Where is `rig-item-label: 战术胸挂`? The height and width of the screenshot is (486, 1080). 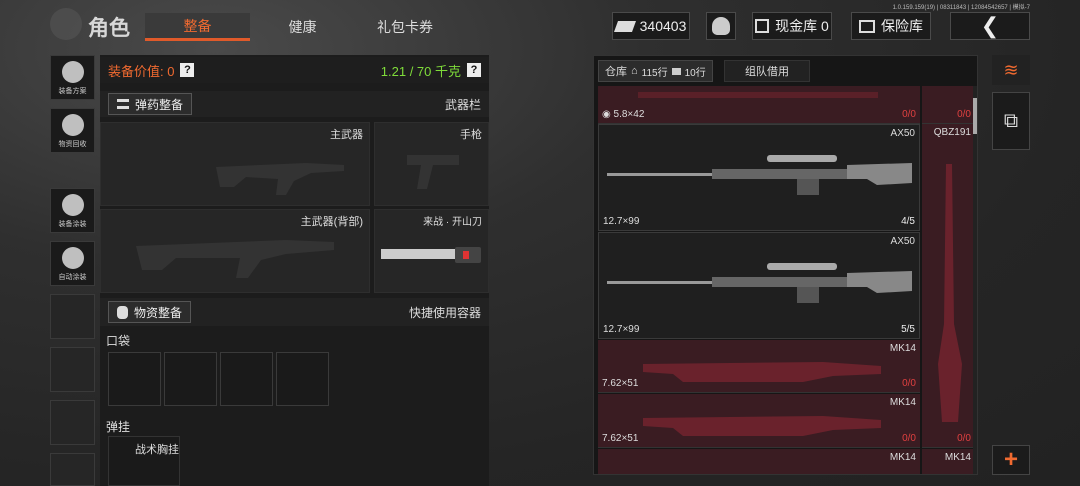
rig-item-label: 战术胸挂 is located at coordinates (157, 450).